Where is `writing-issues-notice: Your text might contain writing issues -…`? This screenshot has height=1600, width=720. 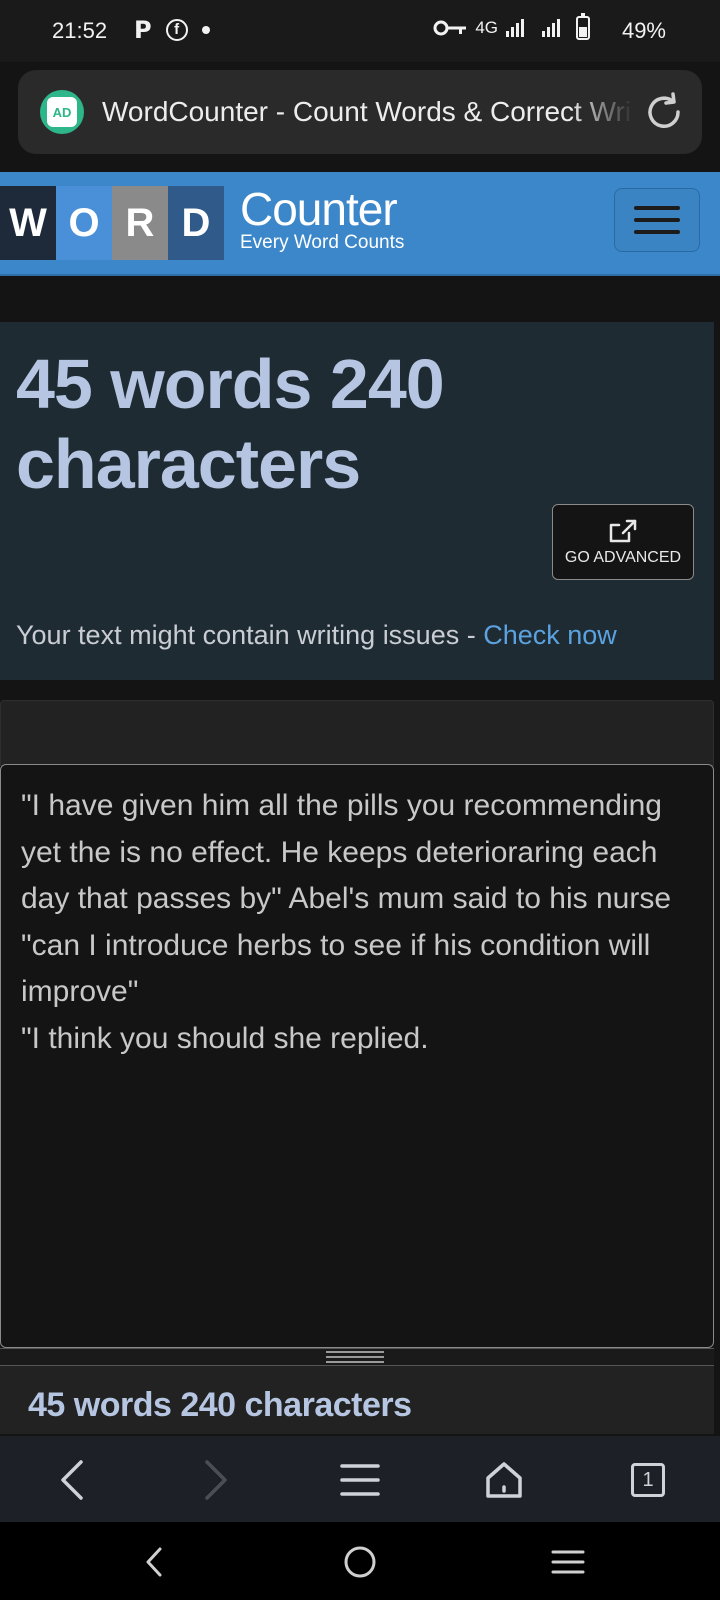 writing-issues-notice: Your text might contain writing issues -… is located at coordinates (316, 635).